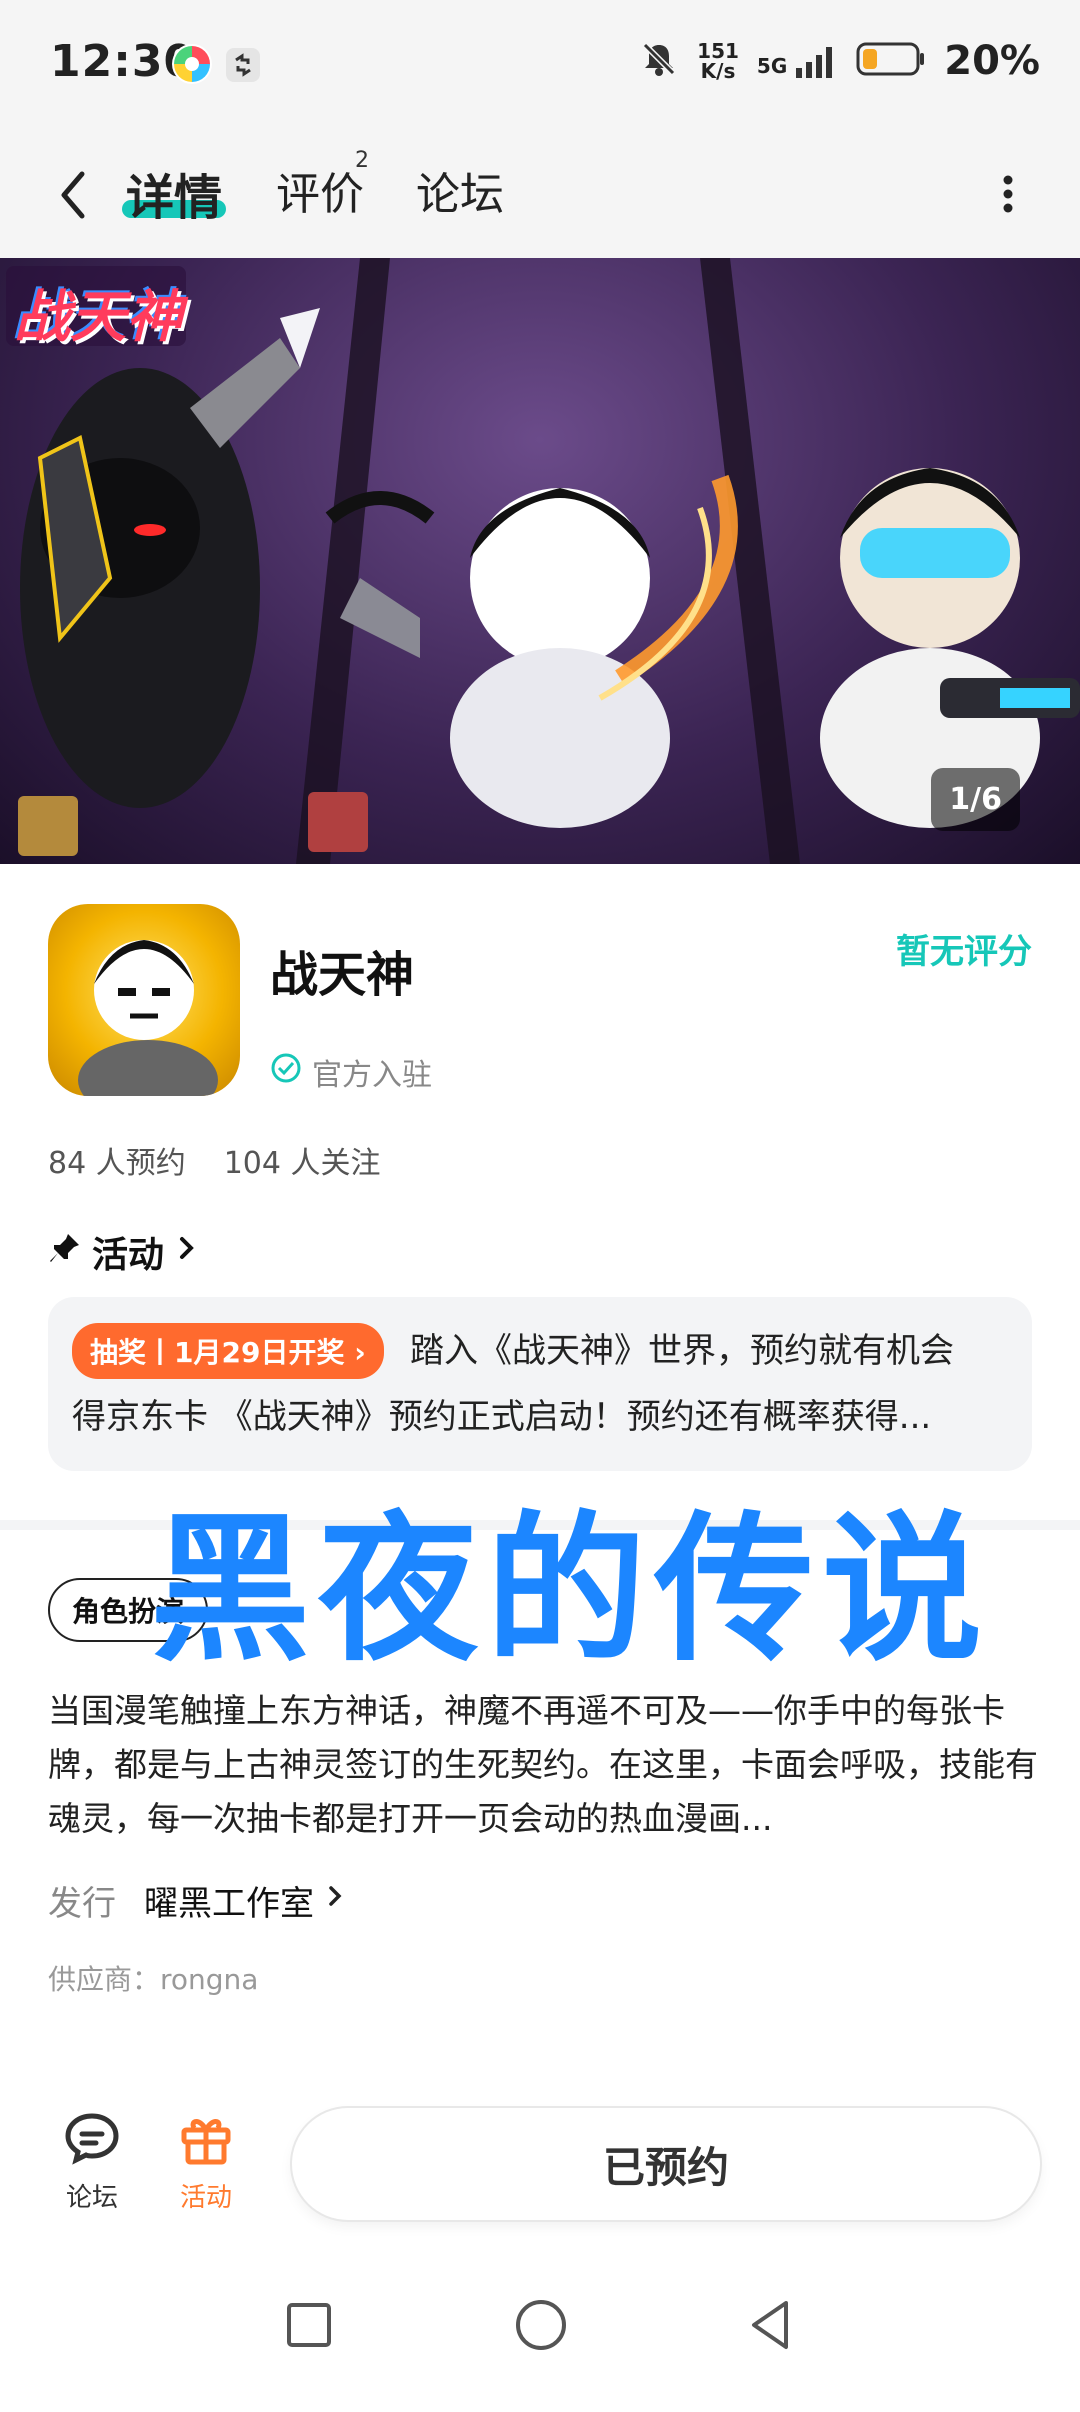  What do you see at coordinates (1008, 194) in the screenshot?
I see `more-options-icon` at bounding box center [1008, 194].